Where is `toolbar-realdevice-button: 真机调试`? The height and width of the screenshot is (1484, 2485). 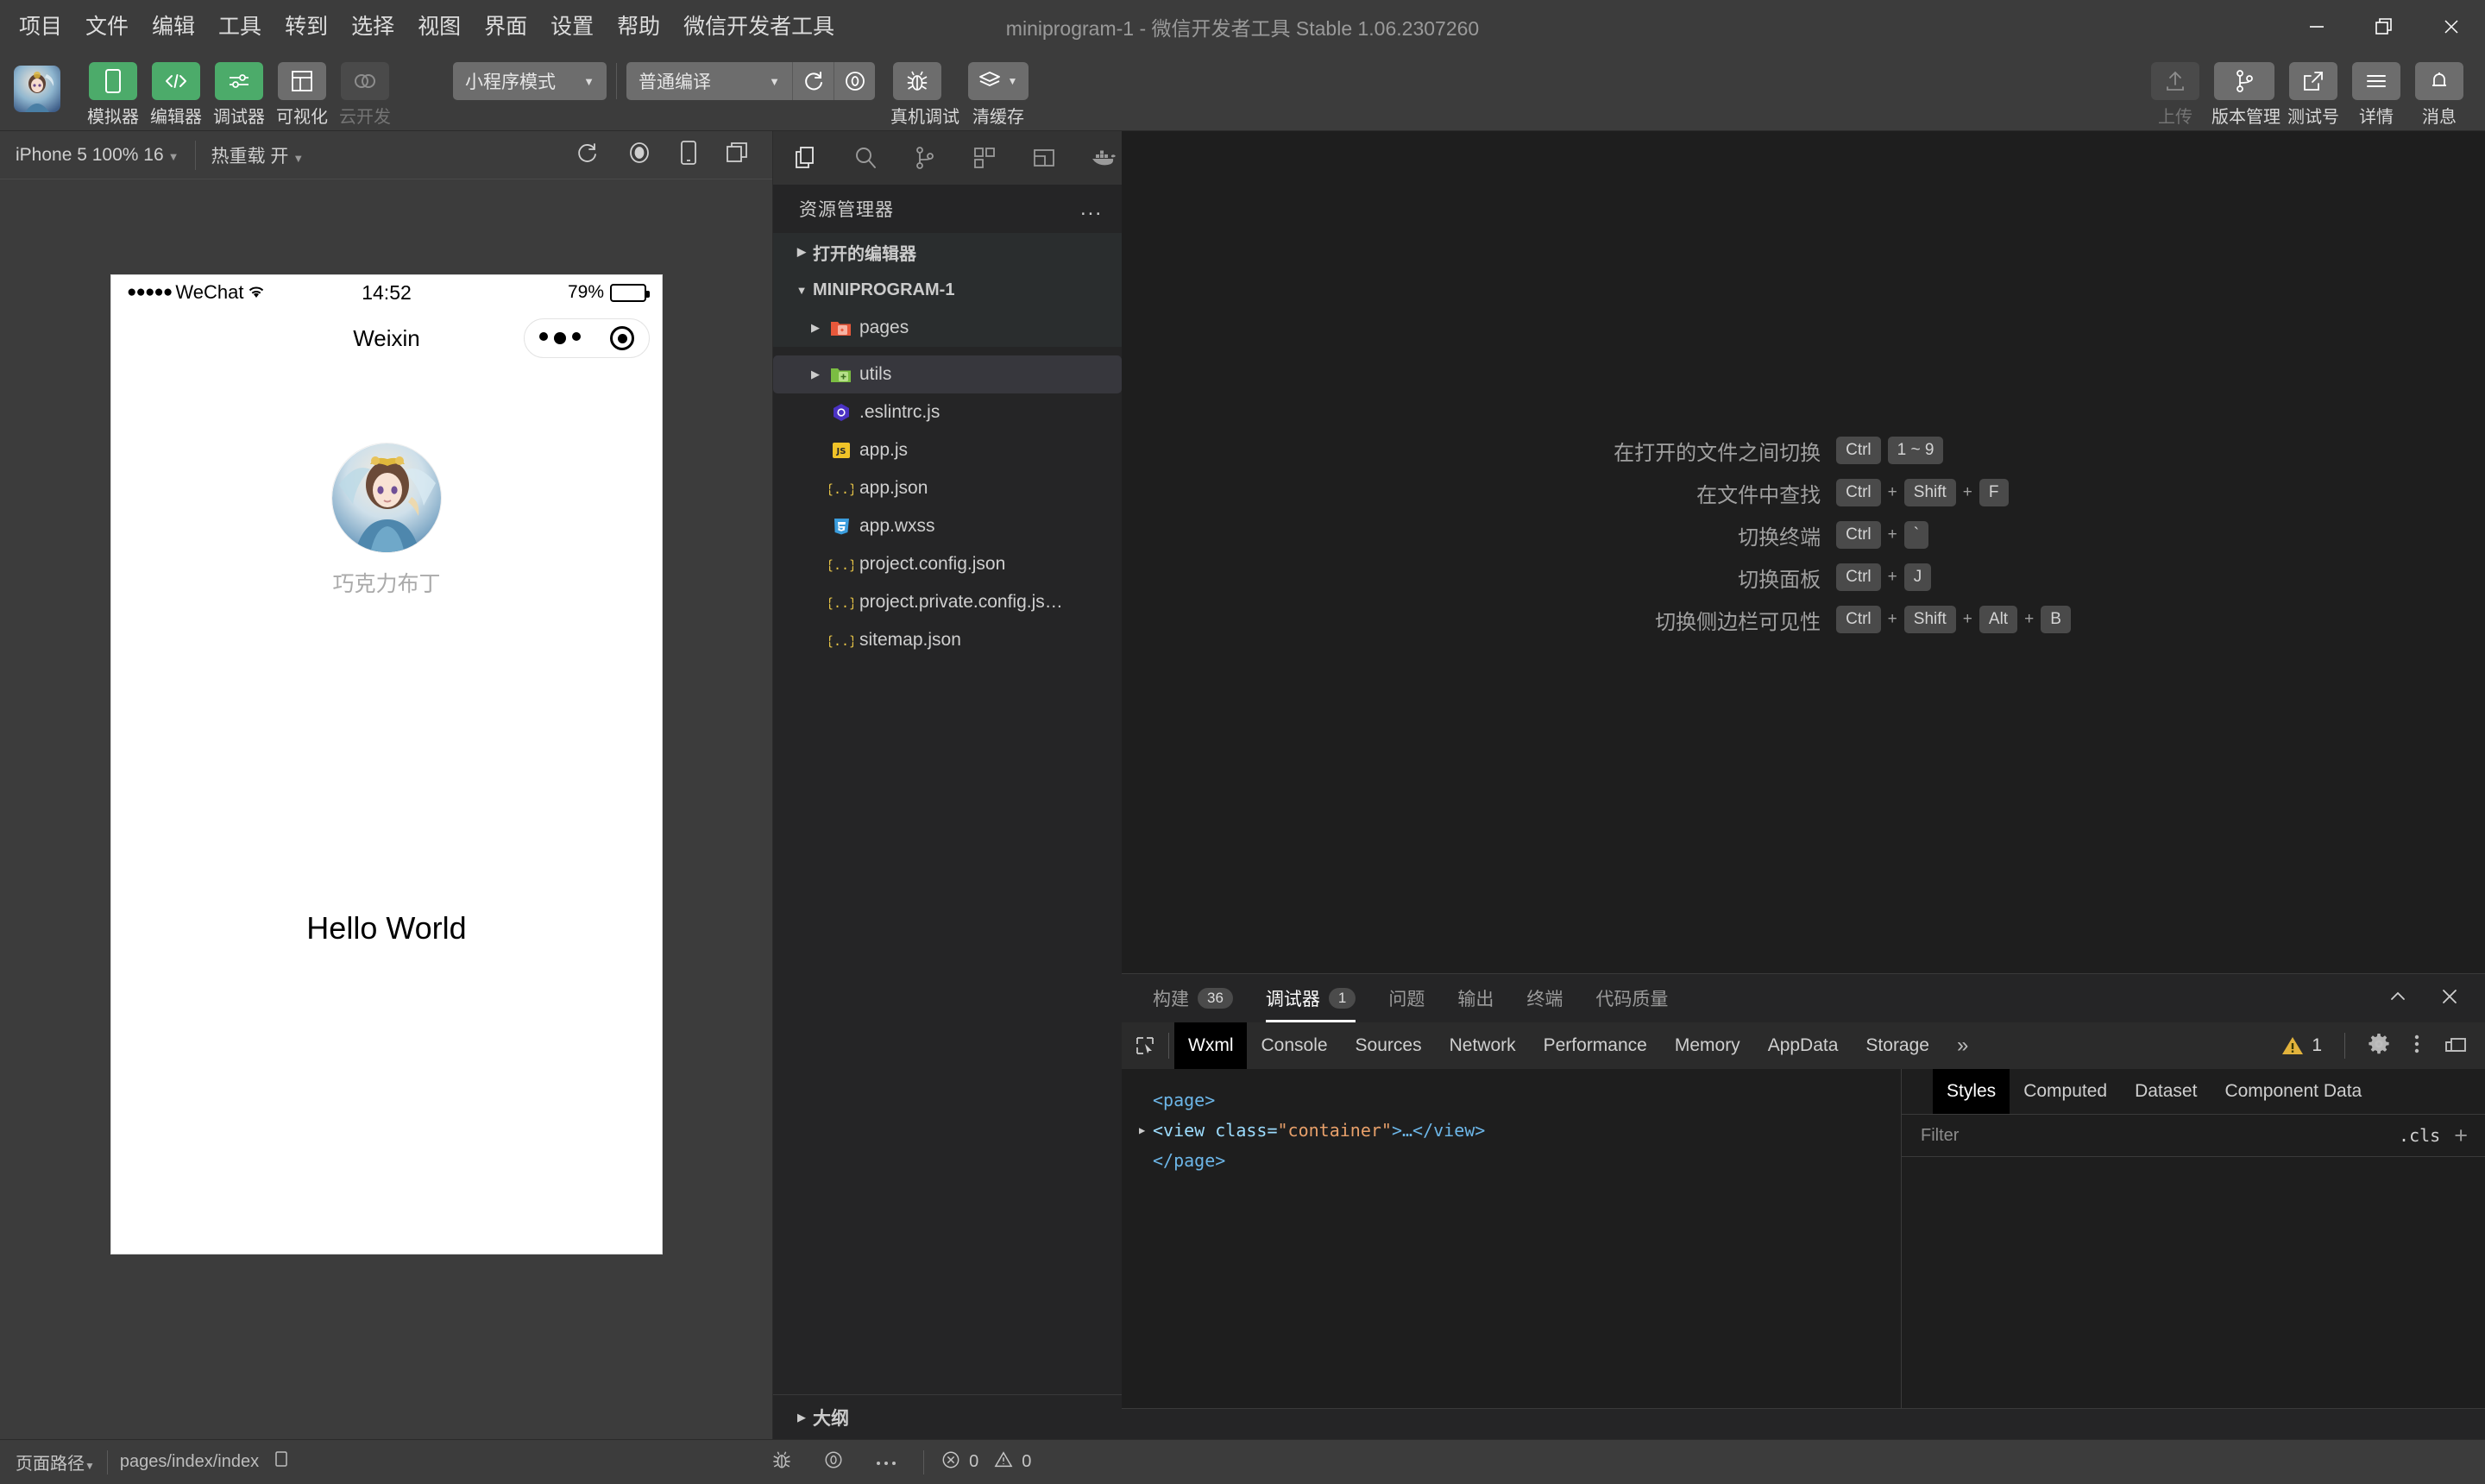
toolbar-realdevice-button: 真机调试 is located at coordinates (924, 90).